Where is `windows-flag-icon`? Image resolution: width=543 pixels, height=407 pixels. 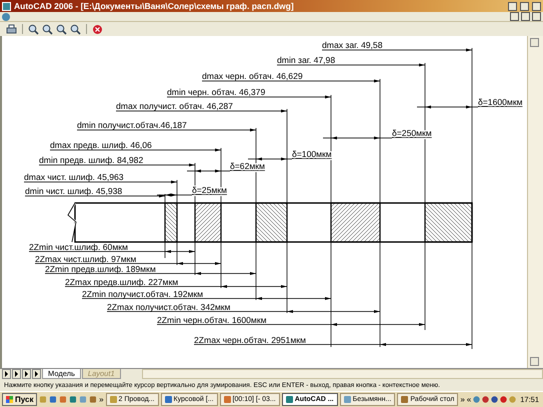
windows-flag-icon is located at coordinates (9, 399).